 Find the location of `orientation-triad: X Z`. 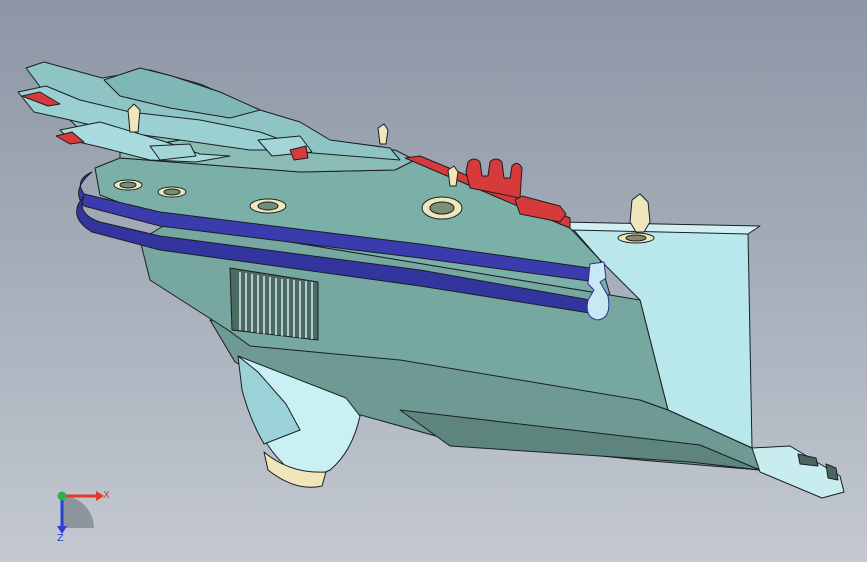

orientation-triad: X Z is located at coordinates (78, 513).